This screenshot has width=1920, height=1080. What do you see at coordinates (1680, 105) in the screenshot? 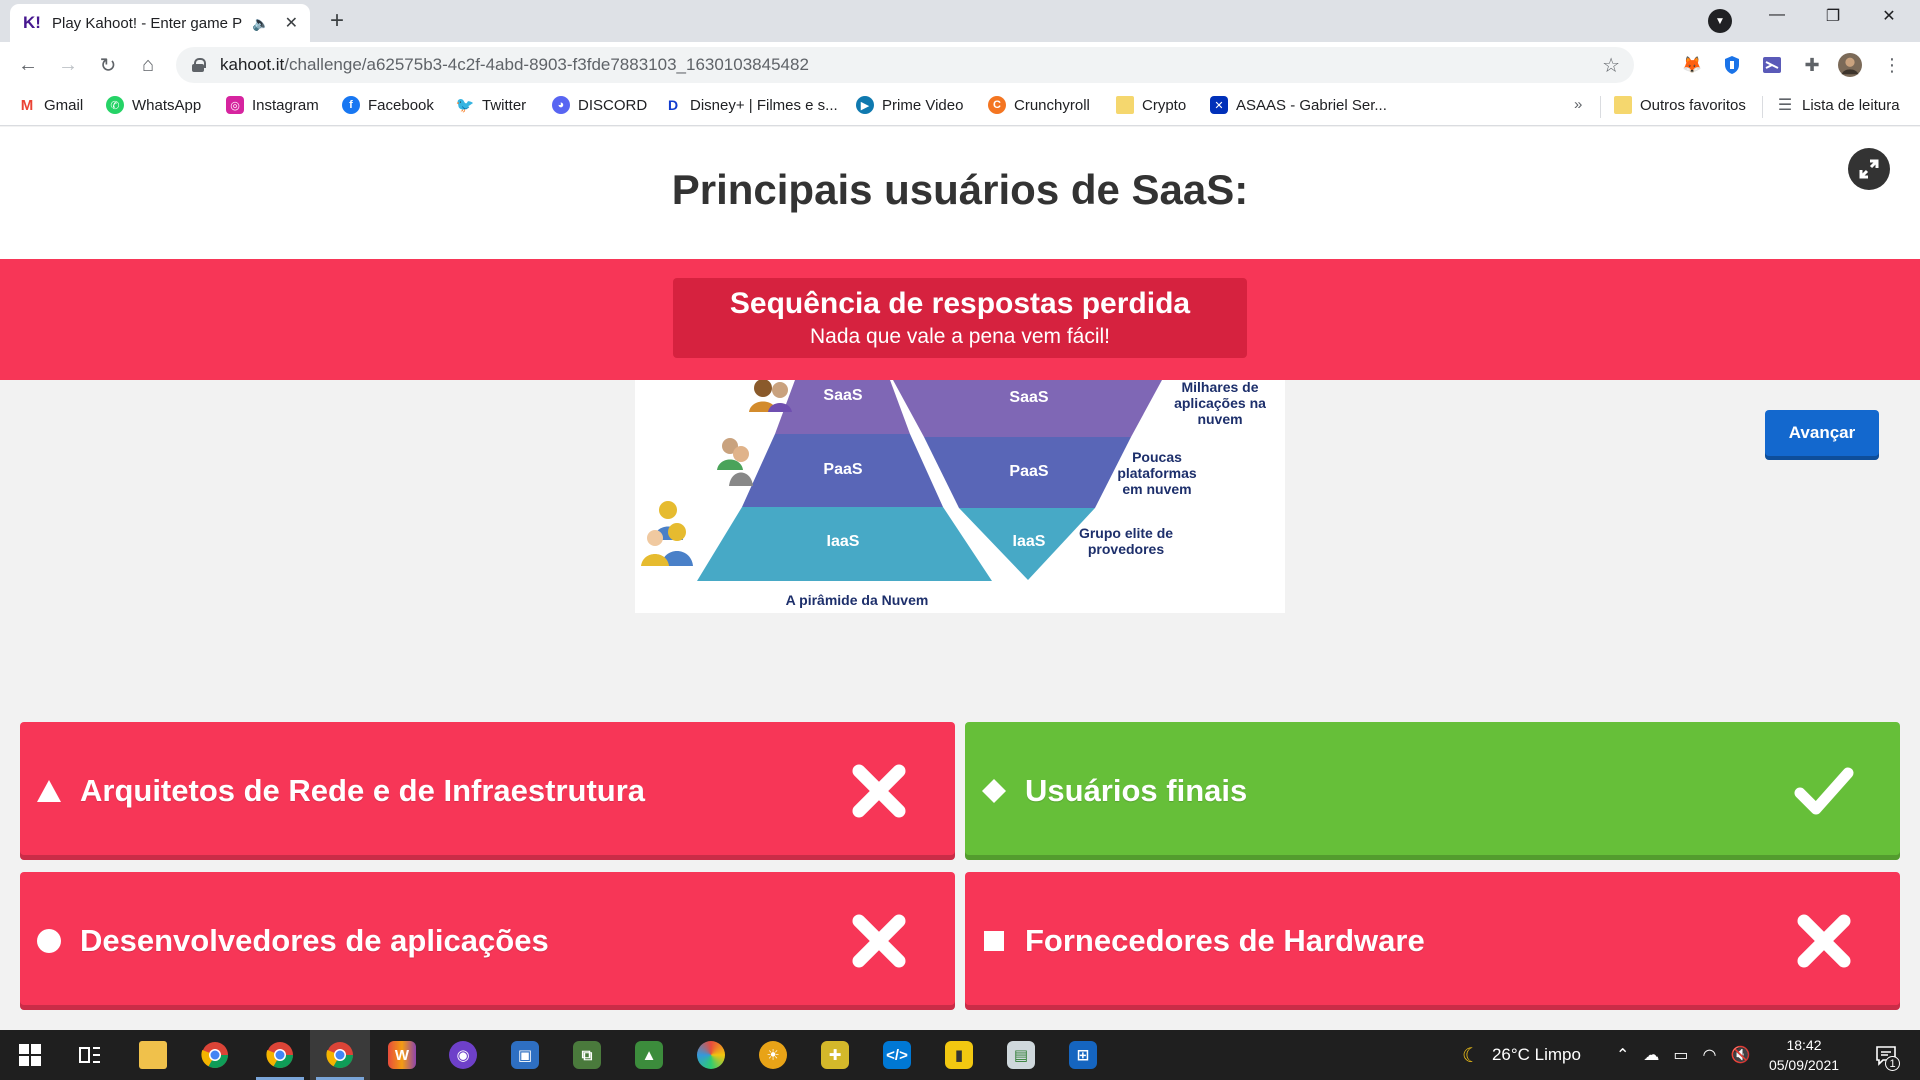
I see `other-favorites-folder: Outros favoritos` at bounding box center [1680, 105].